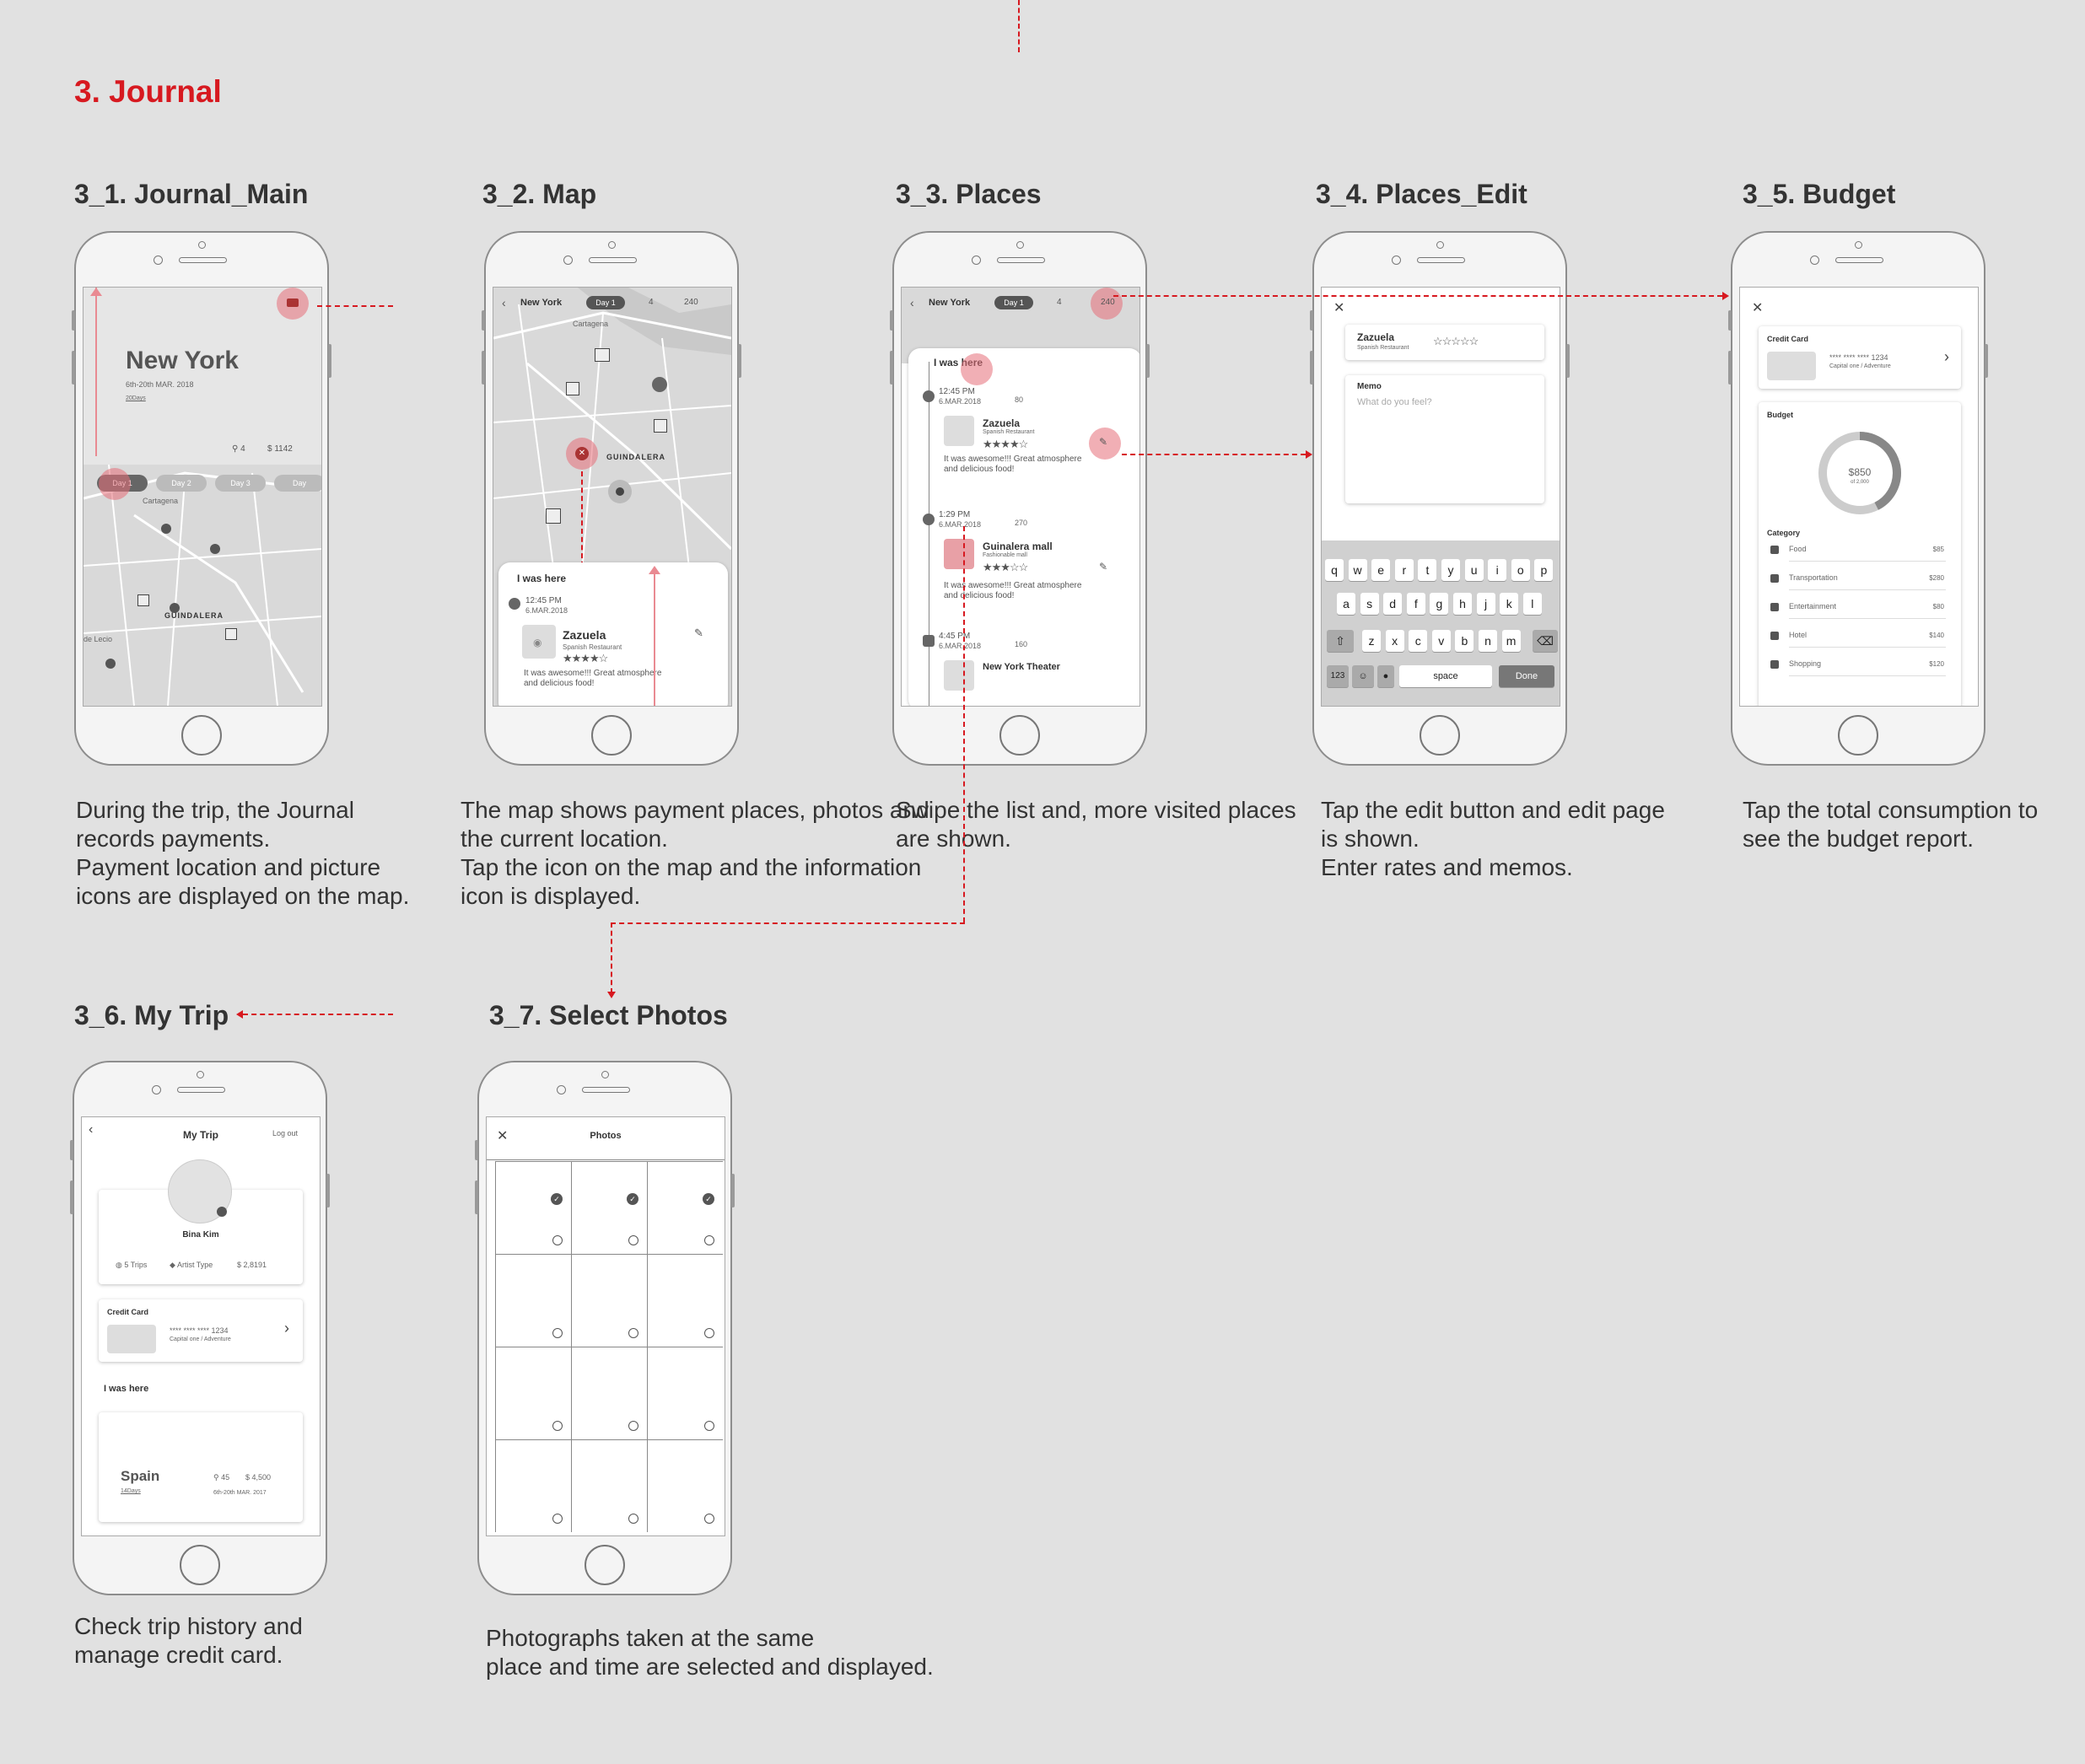 The width and height of the screenshot is (2085, 1764). What do you see at coordinates (1488, 641) in the screenshot?
I see `key-n: n` at bounding box center [1488, 641].